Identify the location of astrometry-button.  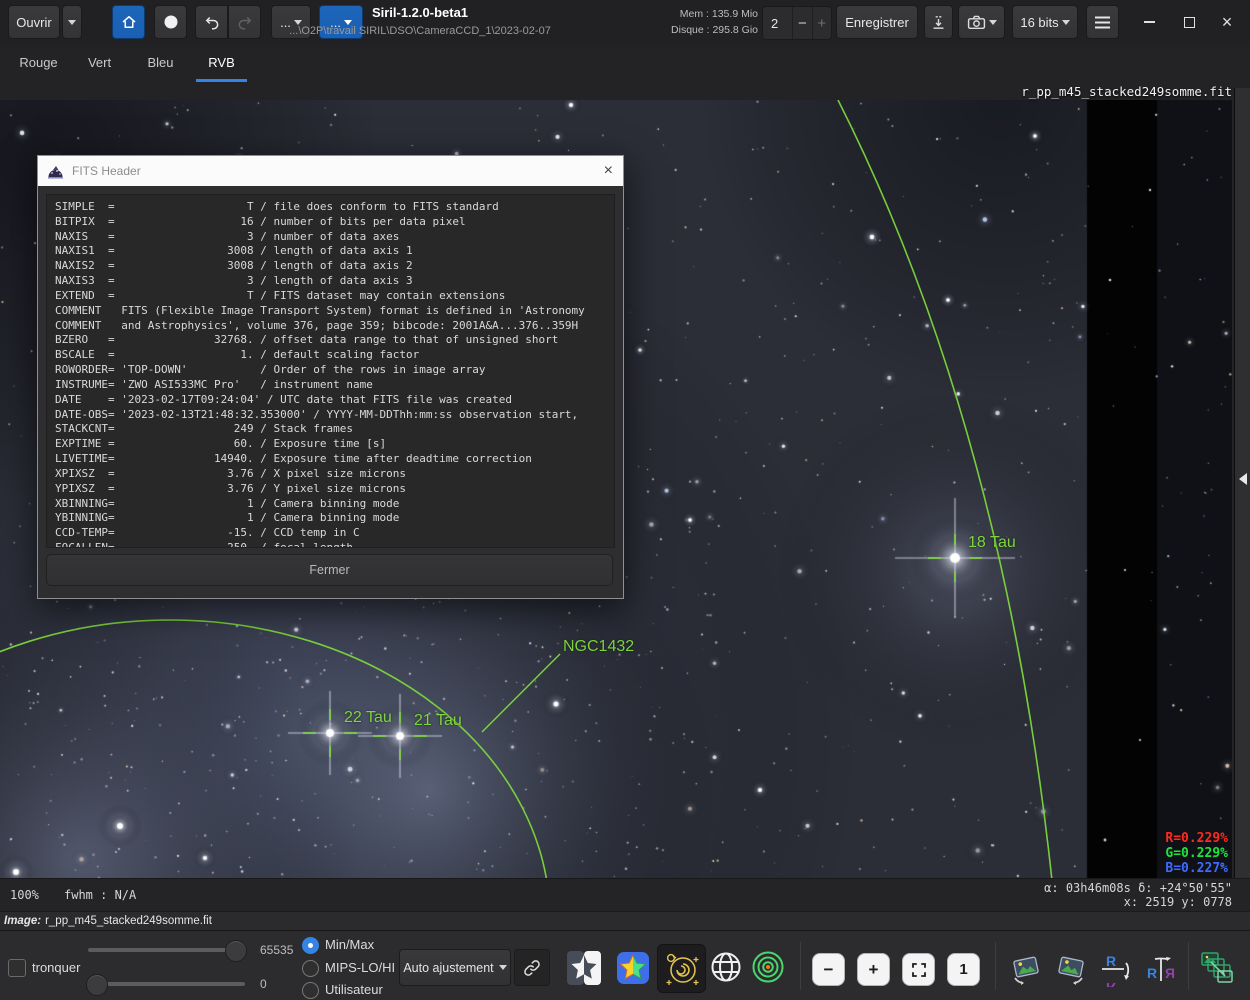
(681, 968).